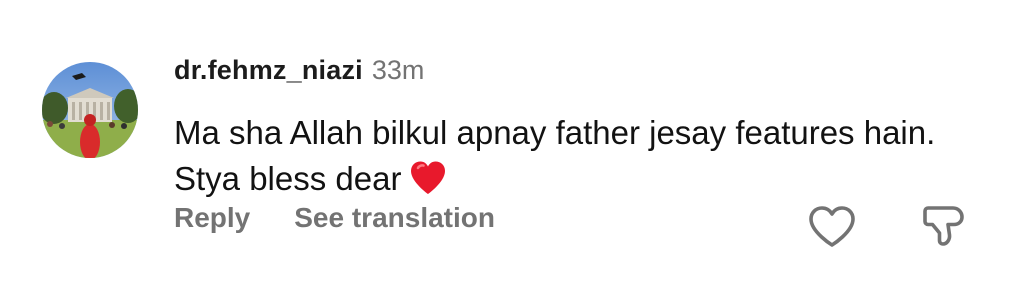  What do you see at coordinates (394, 218) in the screenshot?
I see `see-translation-button: See translation` at bounding box center [394, 218].